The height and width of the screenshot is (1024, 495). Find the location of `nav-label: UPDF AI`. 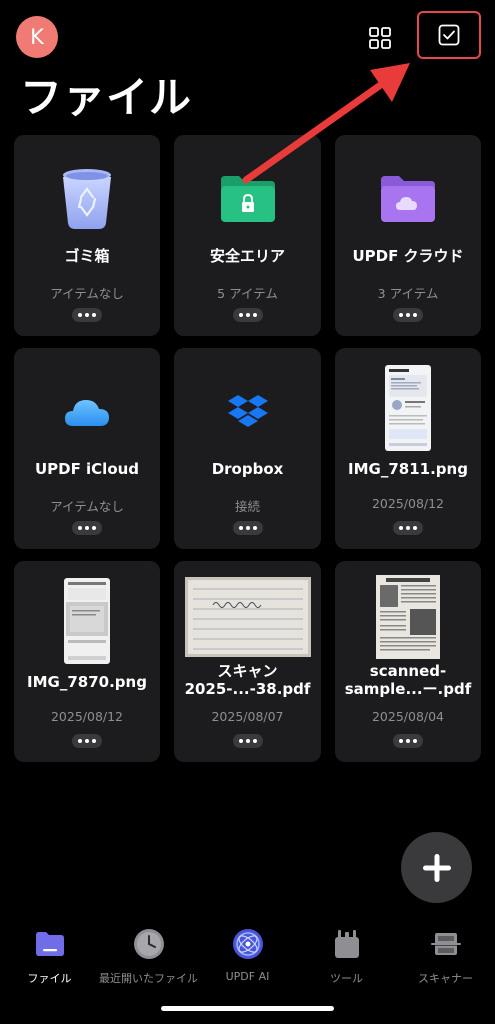

nav-label: UPDF AI is located at coordinates (247, 976).